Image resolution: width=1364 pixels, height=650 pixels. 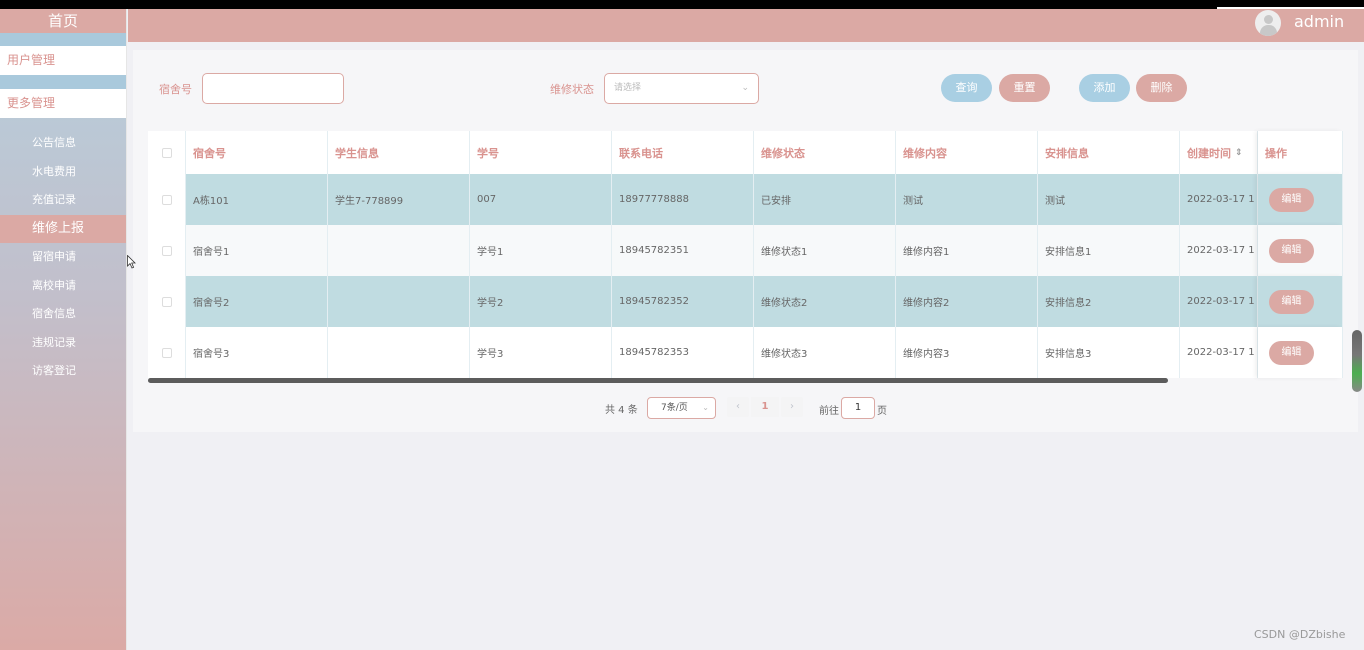 What do you see at coordinates (784, 354) in the screenshot?
I see `cell-text: 维修状态3` at bounding box center [784, 354].